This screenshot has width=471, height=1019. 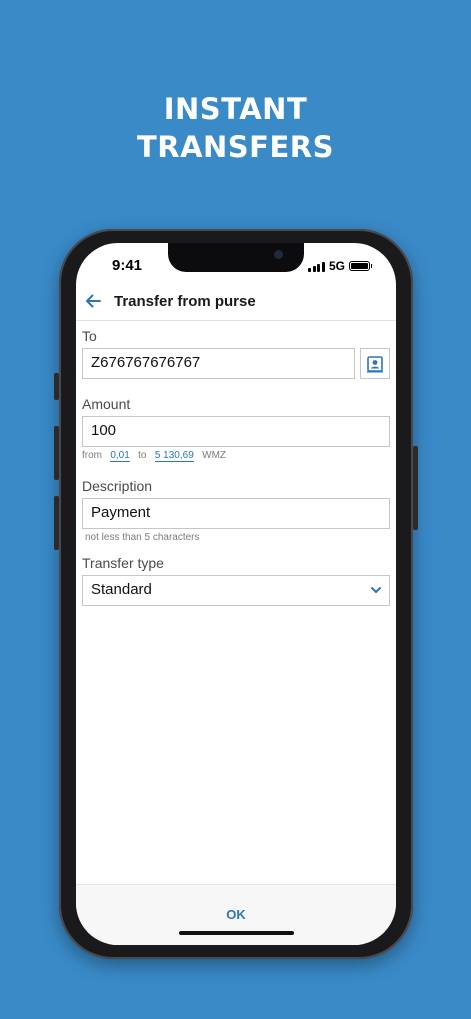 What do you see at coordinates (93, 301) in the screenshot?
I see `arrow-left-icon` at bounding box center [93, 301].